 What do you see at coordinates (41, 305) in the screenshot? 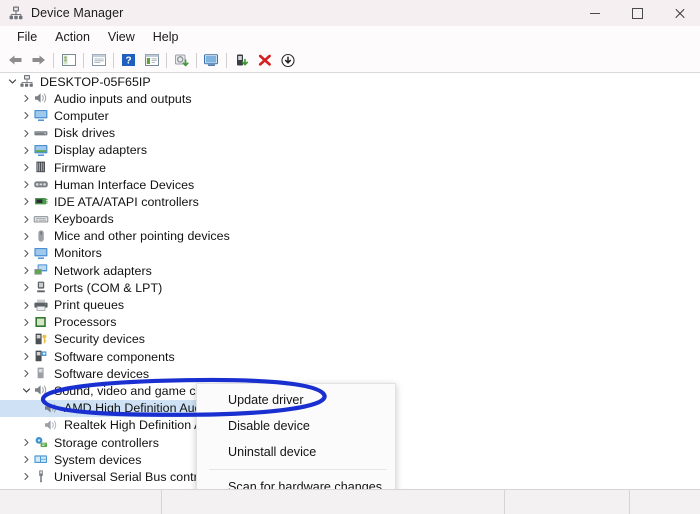
I see `printer-icon` at bounding box center [41, 305].